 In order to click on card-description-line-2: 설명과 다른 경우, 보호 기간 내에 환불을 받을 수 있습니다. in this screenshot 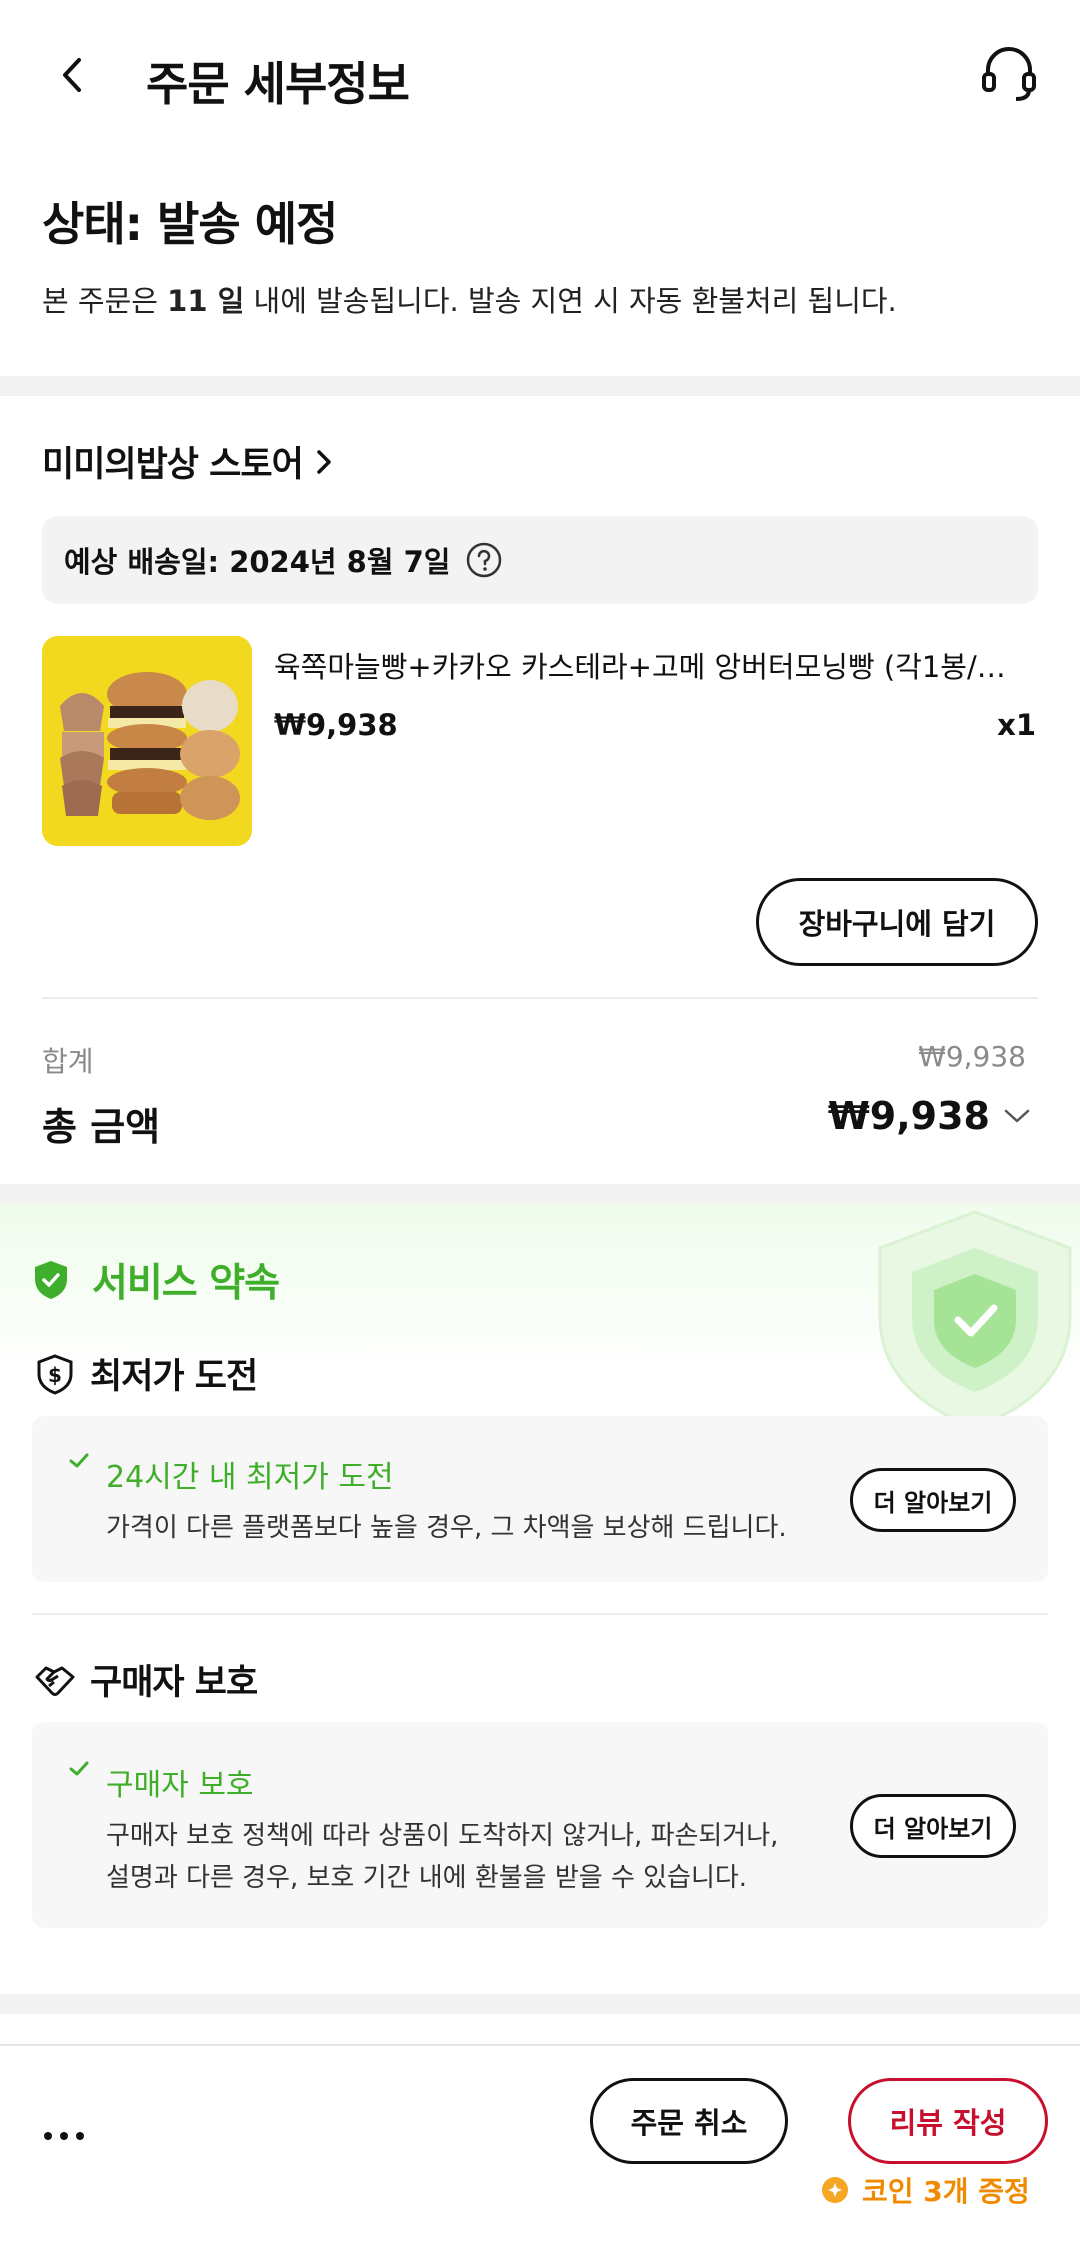, I will do `click(427, 1878)`.